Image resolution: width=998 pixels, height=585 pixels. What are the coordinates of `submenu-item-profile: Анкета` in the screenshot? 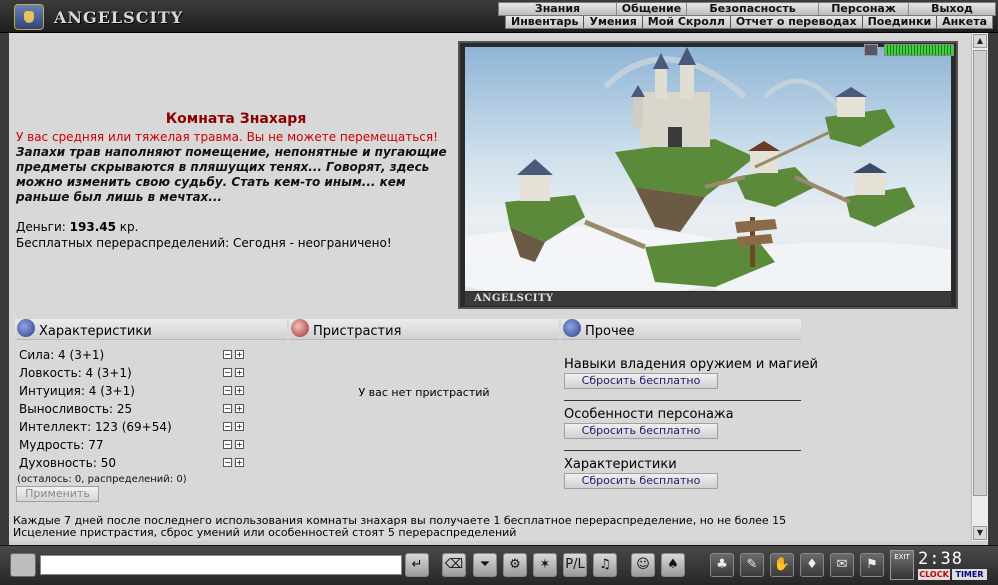 It's located at (964, 22).